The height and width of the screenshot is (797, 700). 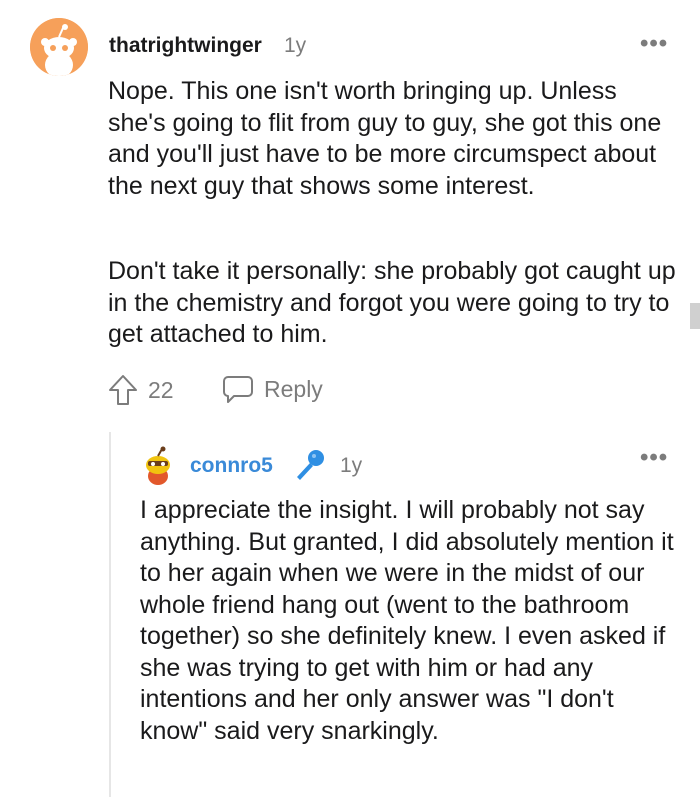 What do you see at coordinates (141, 390) in the screenshot?
I see `vote-bar: 22` at bounding box center [141, 390].